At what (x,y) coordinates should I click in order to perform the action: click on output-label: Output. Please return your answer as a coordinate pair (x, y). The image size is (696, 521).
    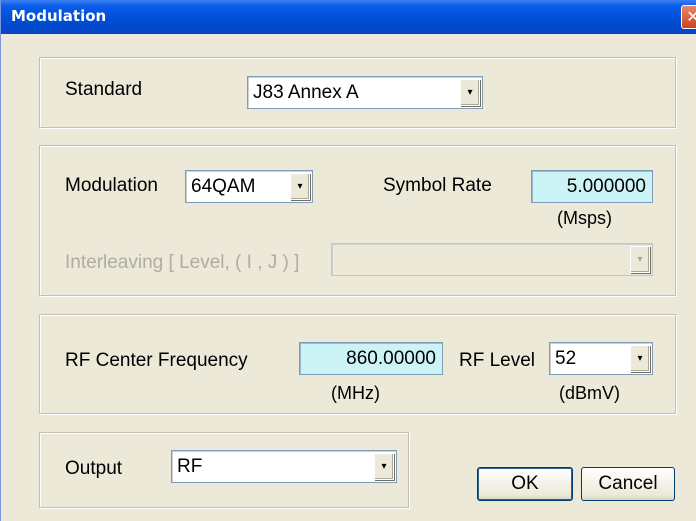
    Looking at the image, I should click on (94, 468).